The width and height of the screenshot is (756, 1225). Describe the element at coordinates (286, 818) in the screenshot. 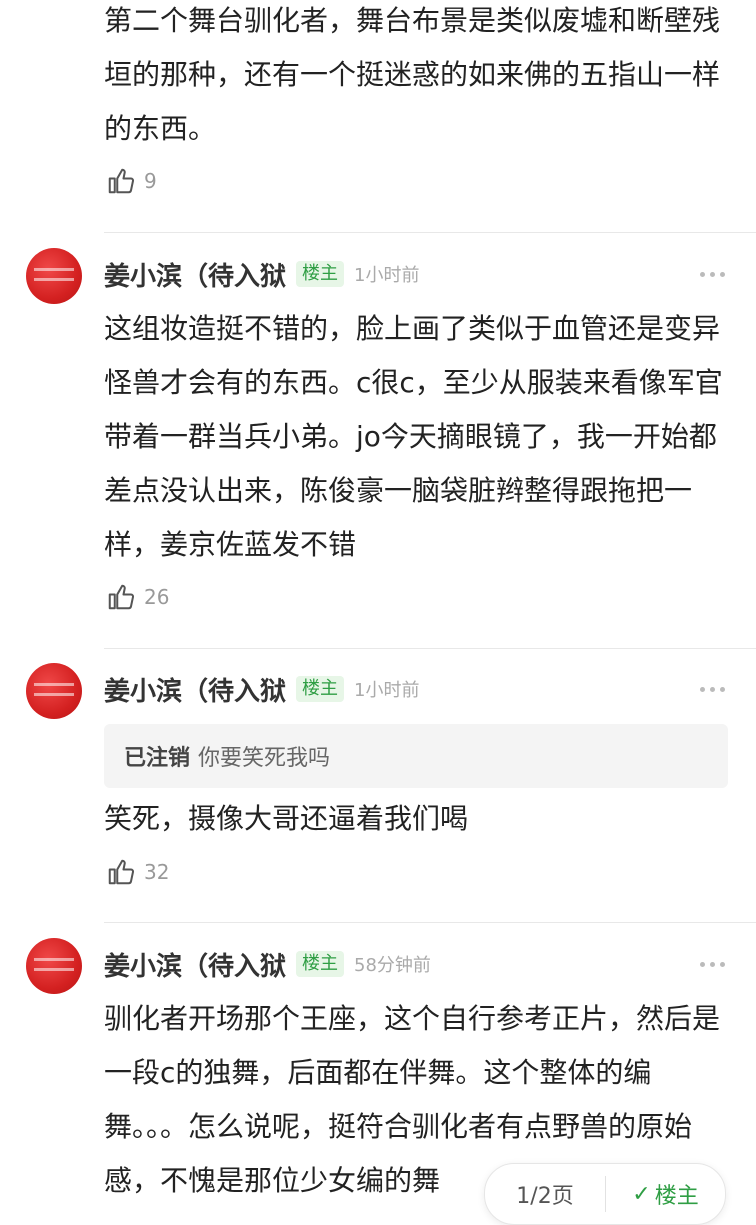

I see `reply-text: 笑死，摄像大哥还逼着我们喝` at that location.